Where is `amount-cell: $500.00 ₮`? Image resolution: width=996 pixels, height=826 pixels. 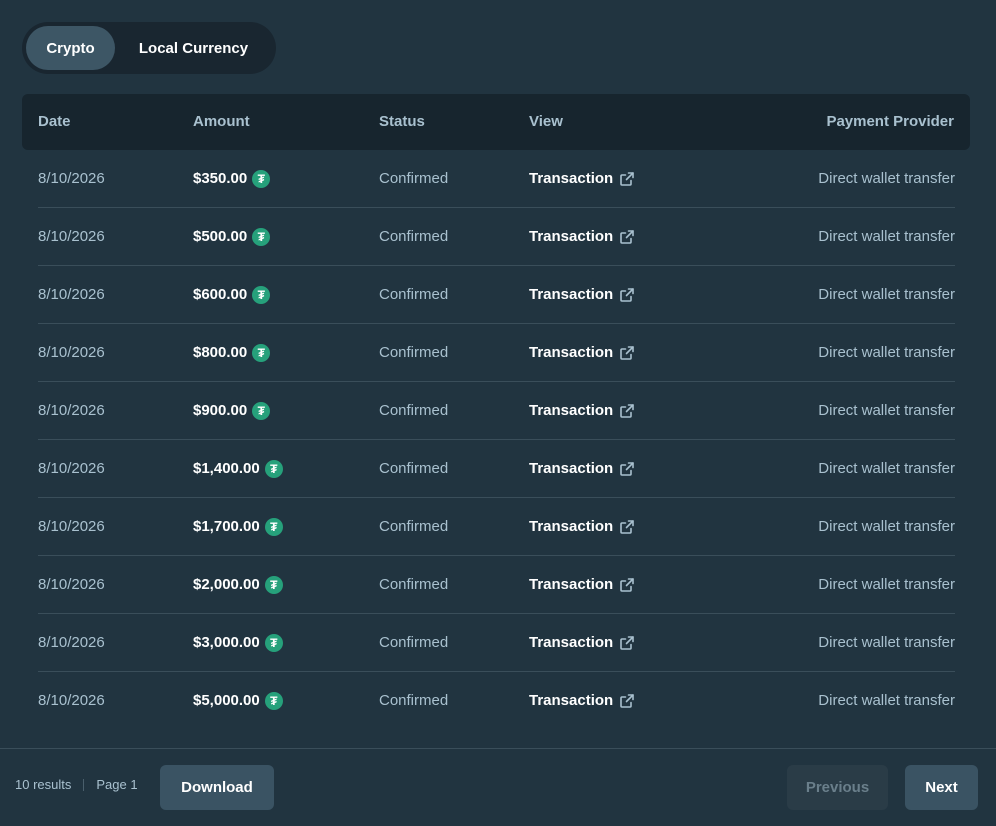
amount-cell: $500.00 ₮ is located at coordinates (232, 237).